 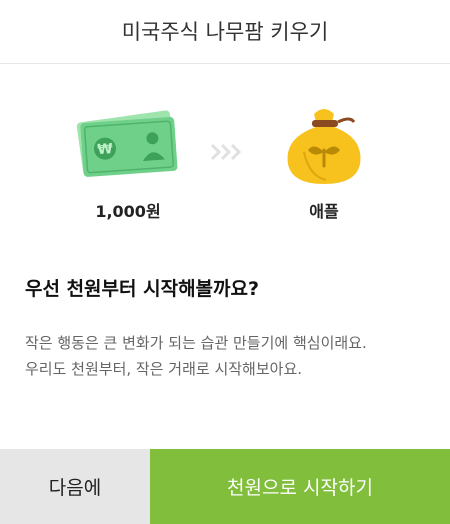 I want to click on later-button: 다음에, so click(x=75, y=486).